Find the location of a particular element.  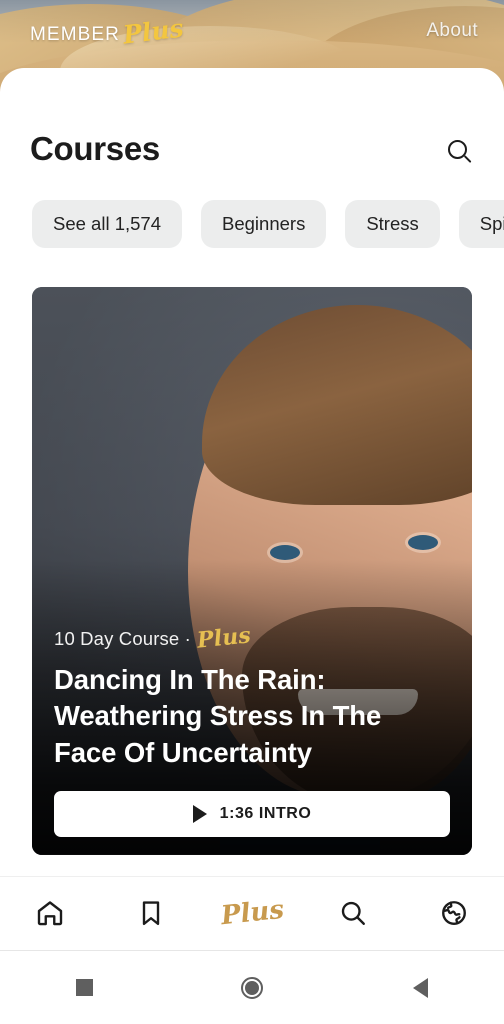

filter-chip-stress: Stress is located at coordinates (392, 224).